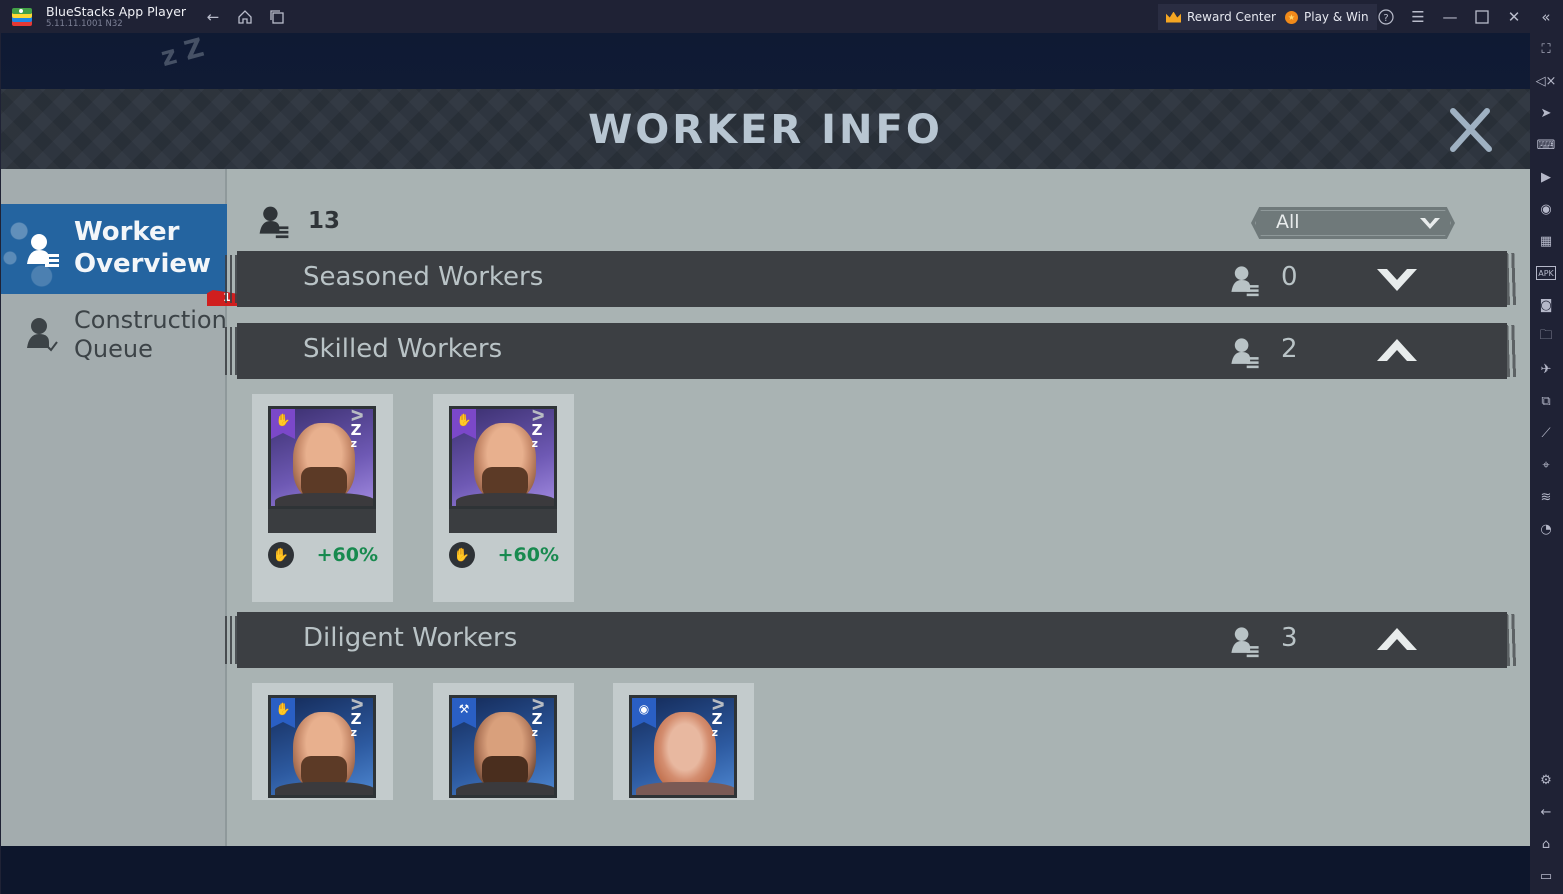 Image resolution: width=1563 pixels, height=894 pixels. What do you see at coordinates (1546, 305) in the screenshot?
I see `screenshot-icon: ◙` at bounding box center [1546, 305].